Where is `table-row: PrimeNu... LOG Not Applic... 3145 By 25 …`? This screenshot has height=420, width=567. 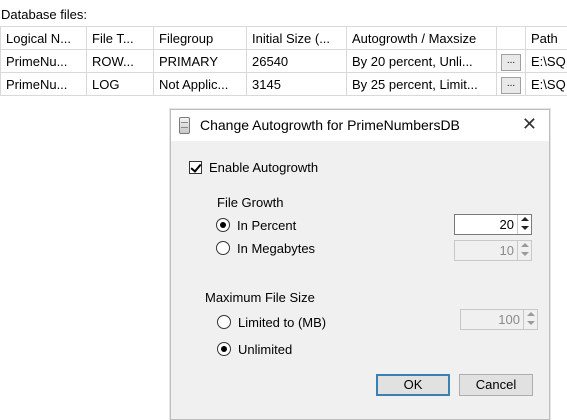 table-row: PrimeNu... LOG Not Applic... 3145 By 25 … is located at coordinates (283, 84).